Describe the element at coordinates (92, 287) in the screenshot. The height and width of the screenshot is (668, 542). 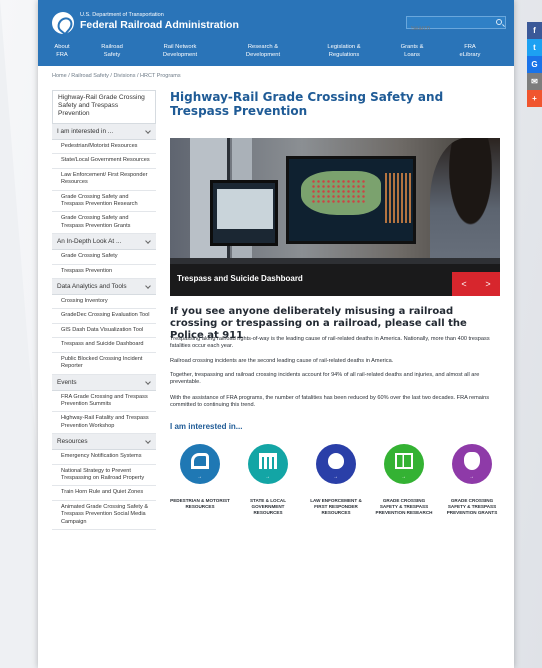
I see `sidebar-section-label: Data Analytics and Tools` at that location.